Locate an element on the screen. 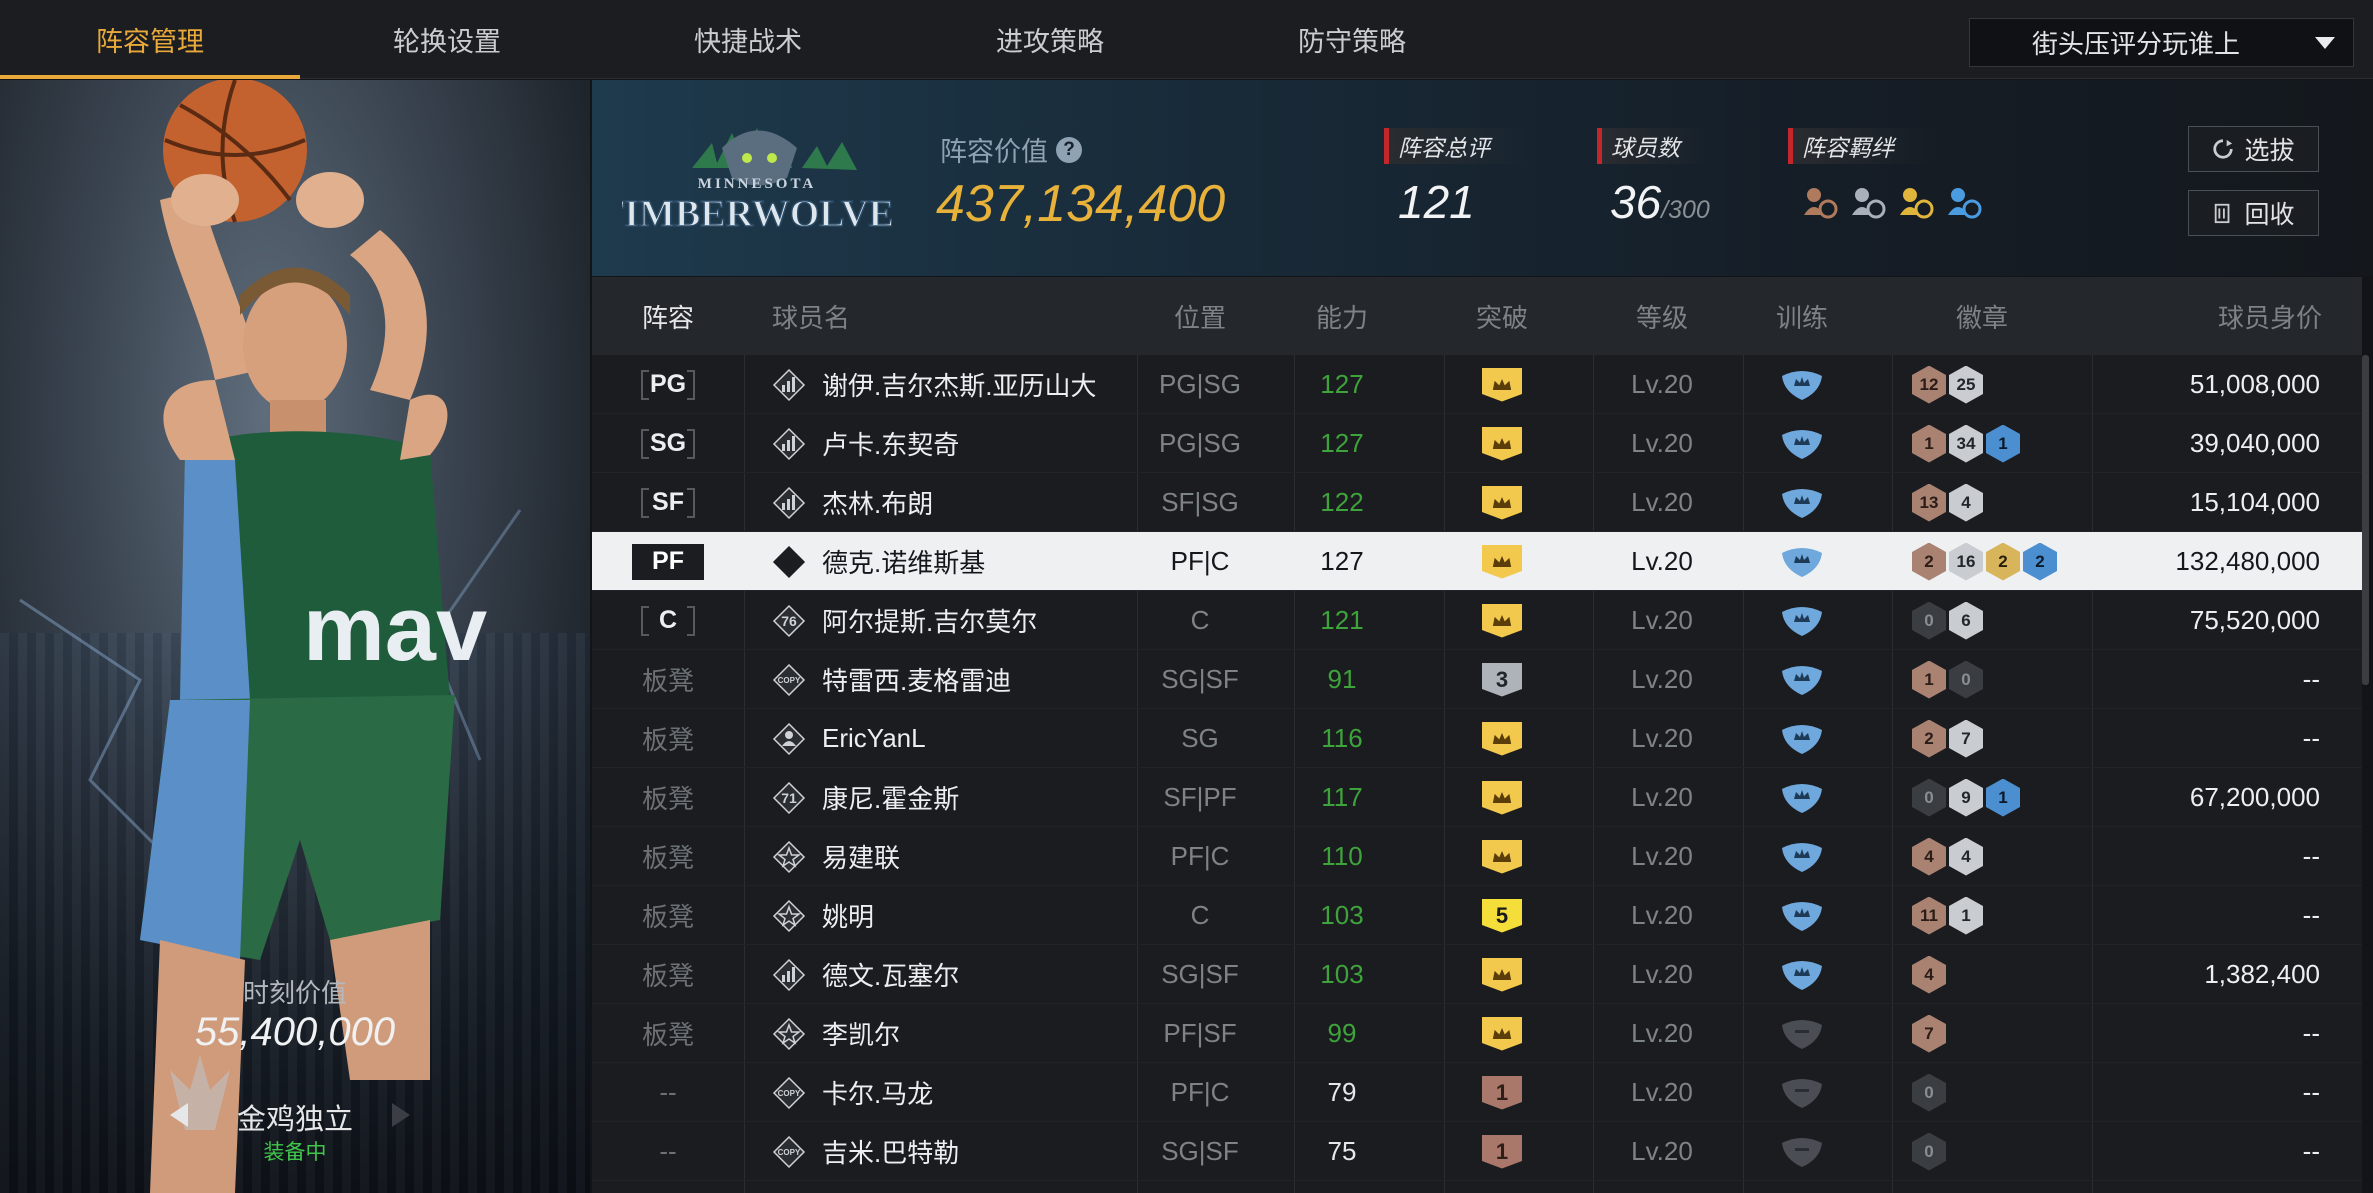 The image size is (2373, 1193). player-name: 姚明 is located at coordinates (848, 917).